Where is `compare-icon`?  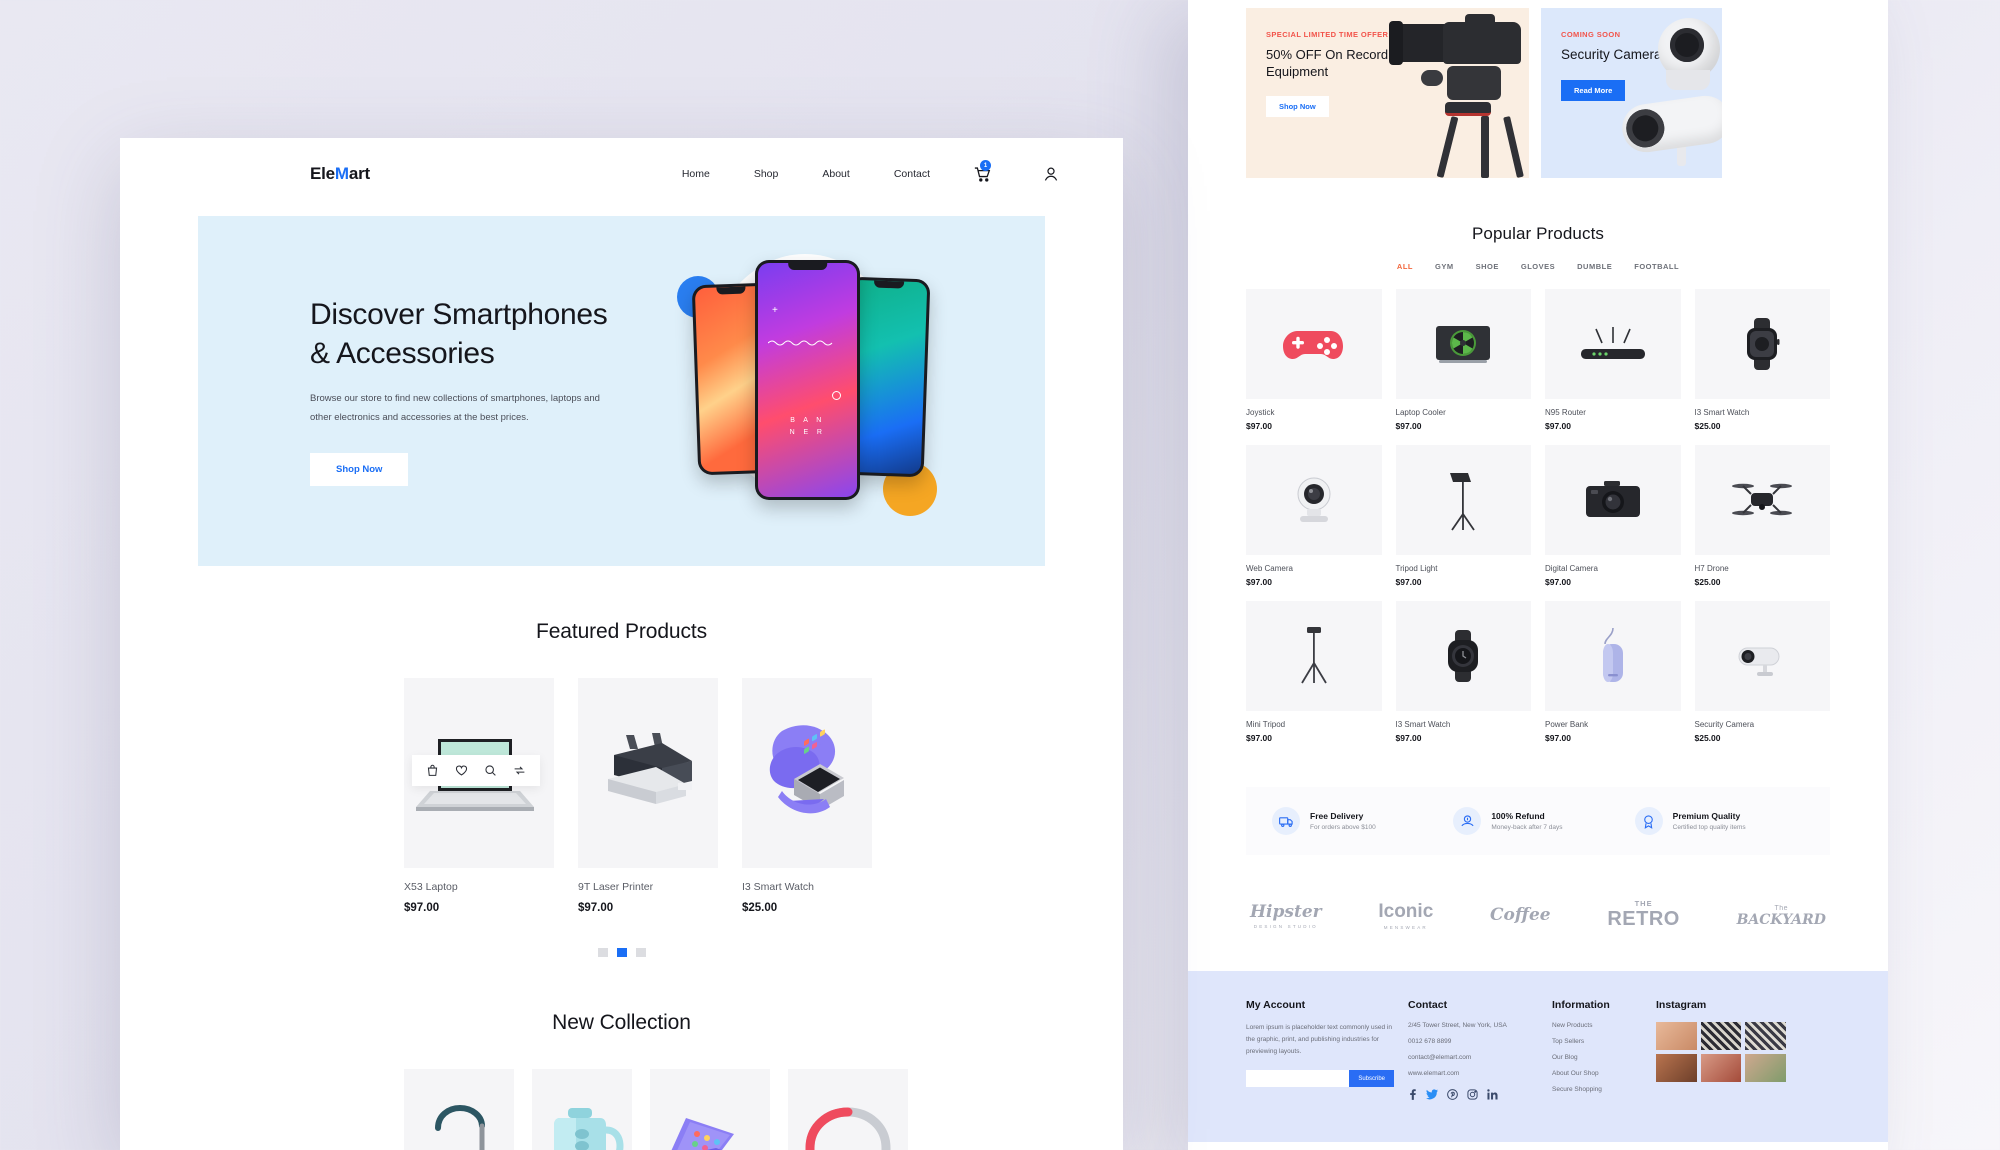
compare-icon is located at coordinates (519, 770).